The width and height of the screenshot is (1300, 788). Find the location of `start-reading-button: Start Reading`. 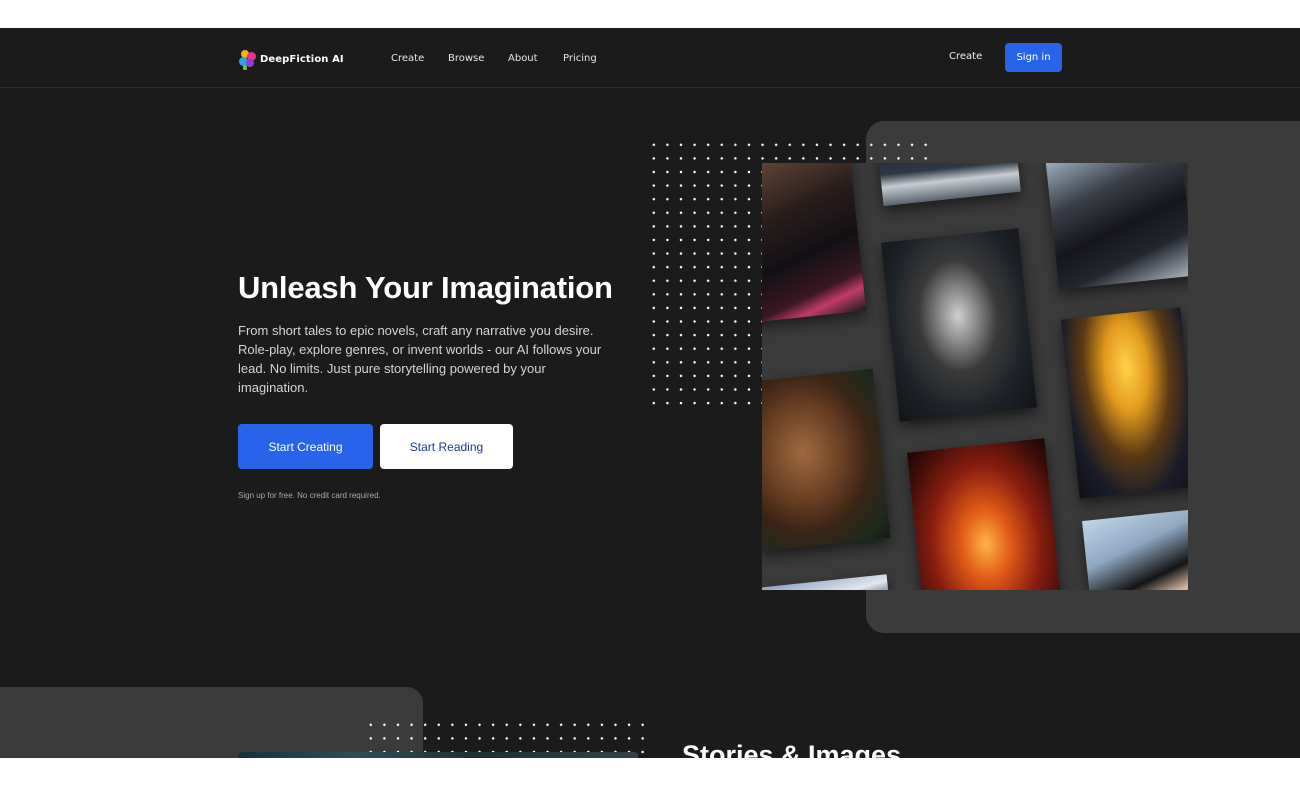

start-reading-button: Start Reading is located at coordinates (446, 446).